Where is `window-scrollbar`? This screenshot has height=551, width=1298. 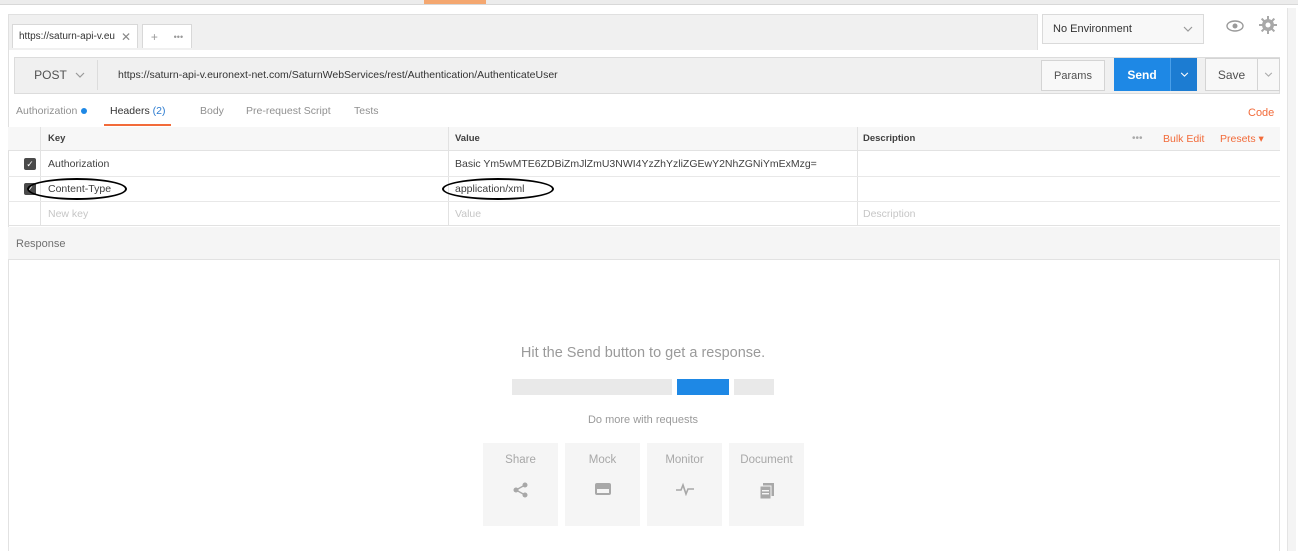
window-scrollbar is located at coordinates (1291, 279).